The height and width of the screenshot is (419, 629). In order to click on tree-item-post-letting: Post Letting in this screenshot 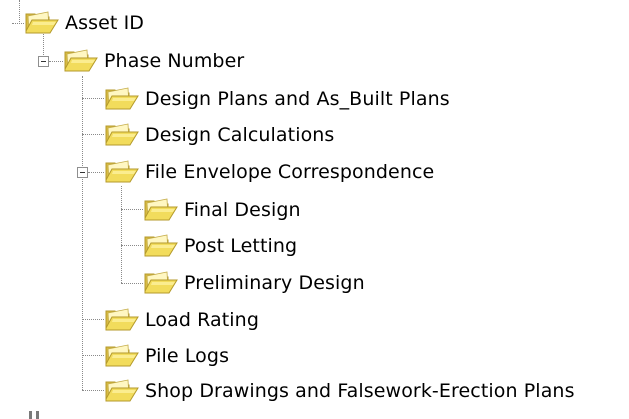, I will do `click(220, 246)`.